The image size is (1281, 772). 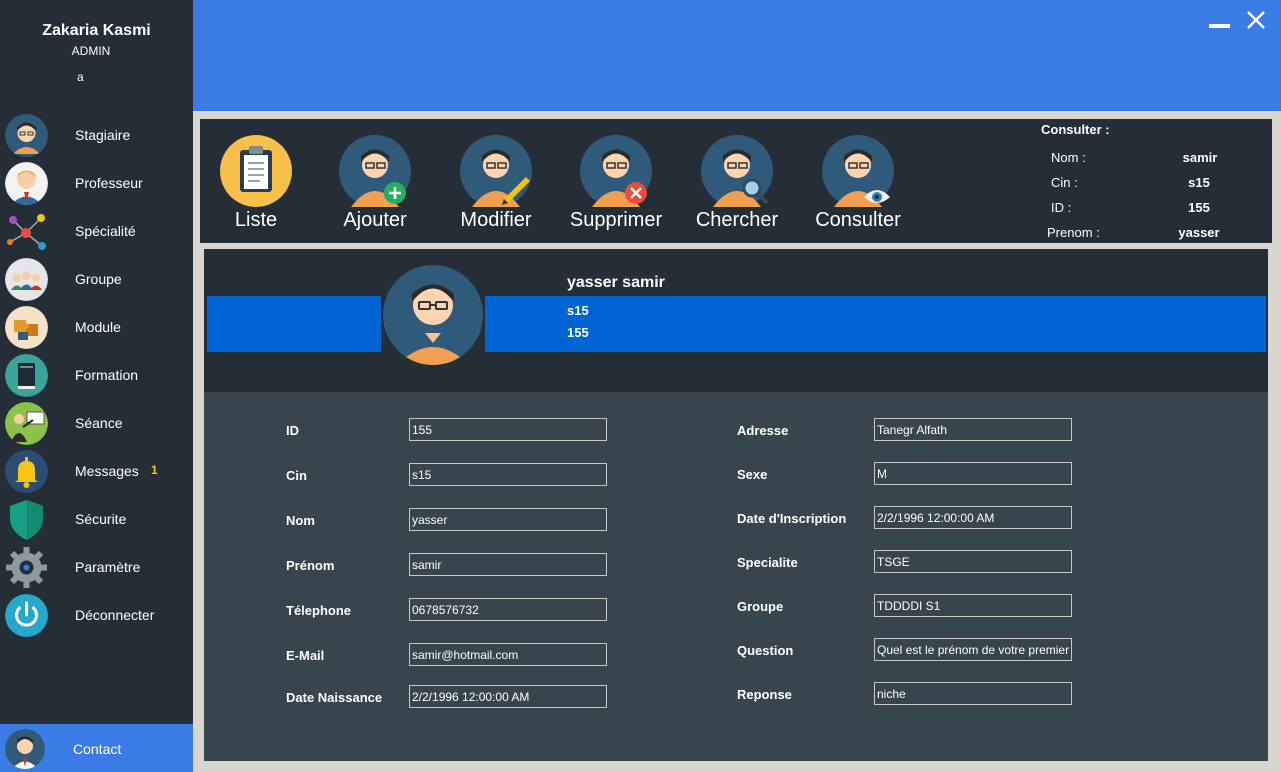 I want to click on user-name: Zakaria Kasmi, so click(x=96, y=30).